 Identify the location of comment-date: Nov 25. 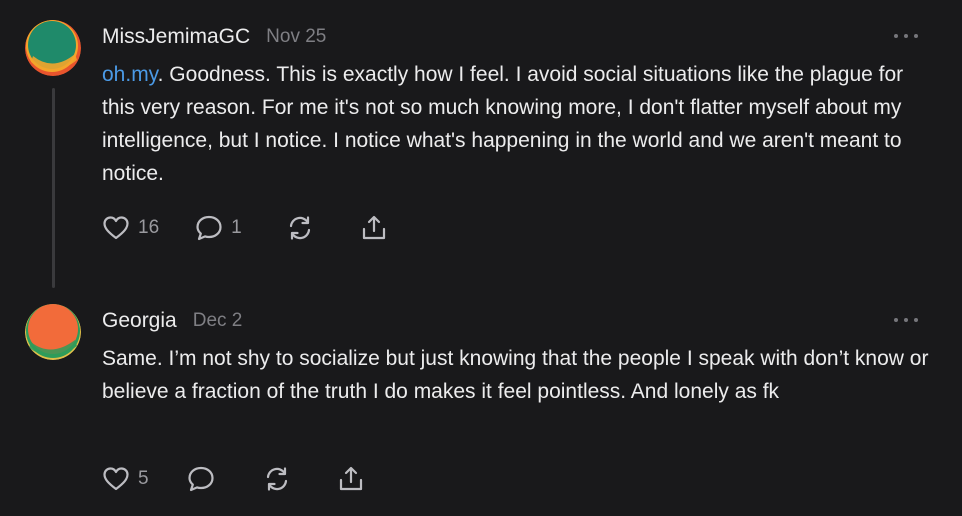
(296, 37).